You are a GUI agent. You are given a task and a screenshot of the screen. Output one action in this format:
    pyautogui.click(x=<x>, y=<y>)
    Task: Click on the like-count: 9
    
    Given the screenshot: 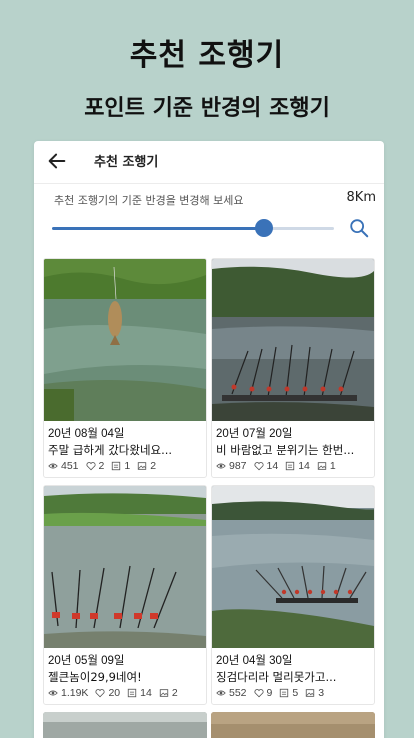 What is the action you would take?
    pyautogui.click(x=269, y=693)
    